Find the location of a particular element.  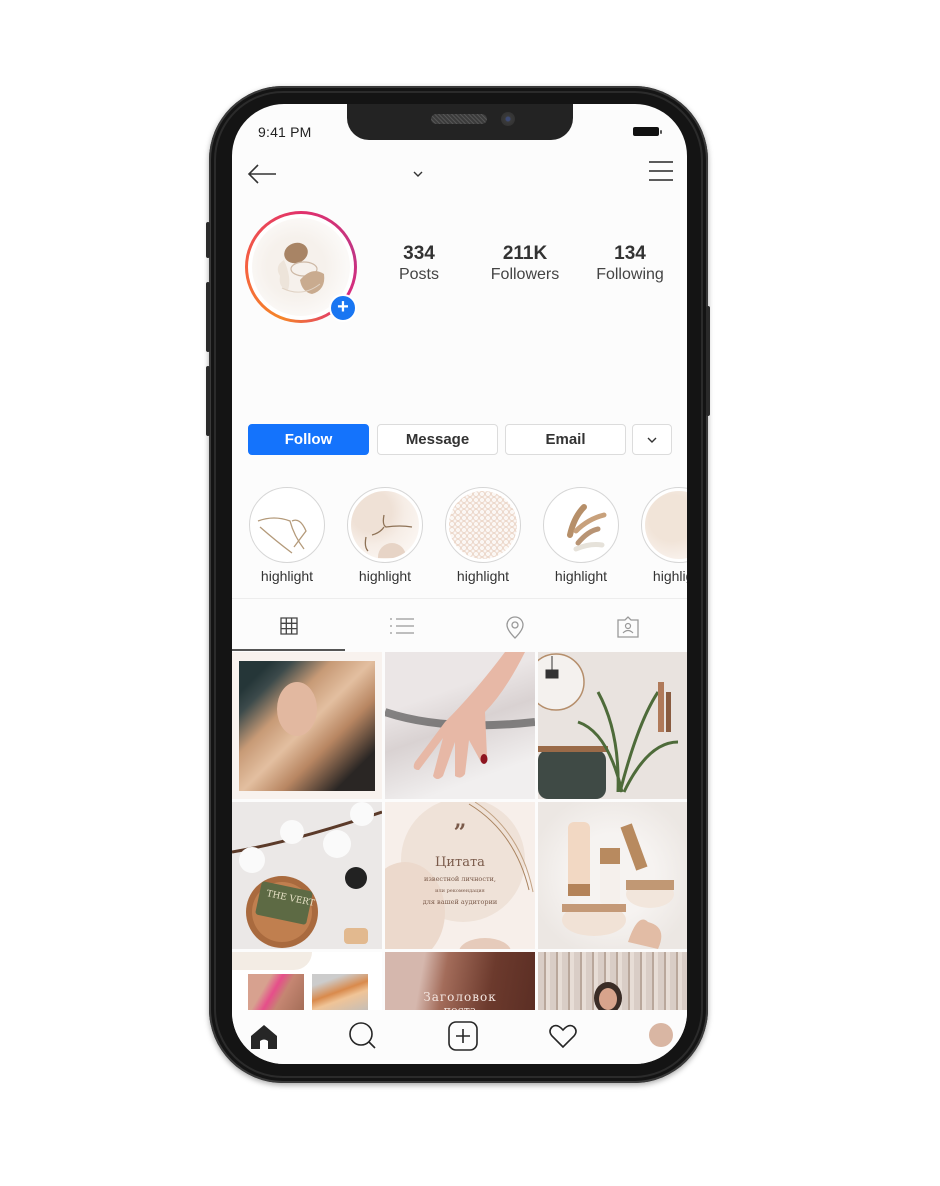

post-title: Заголовок is located at coordinates (460, 997).